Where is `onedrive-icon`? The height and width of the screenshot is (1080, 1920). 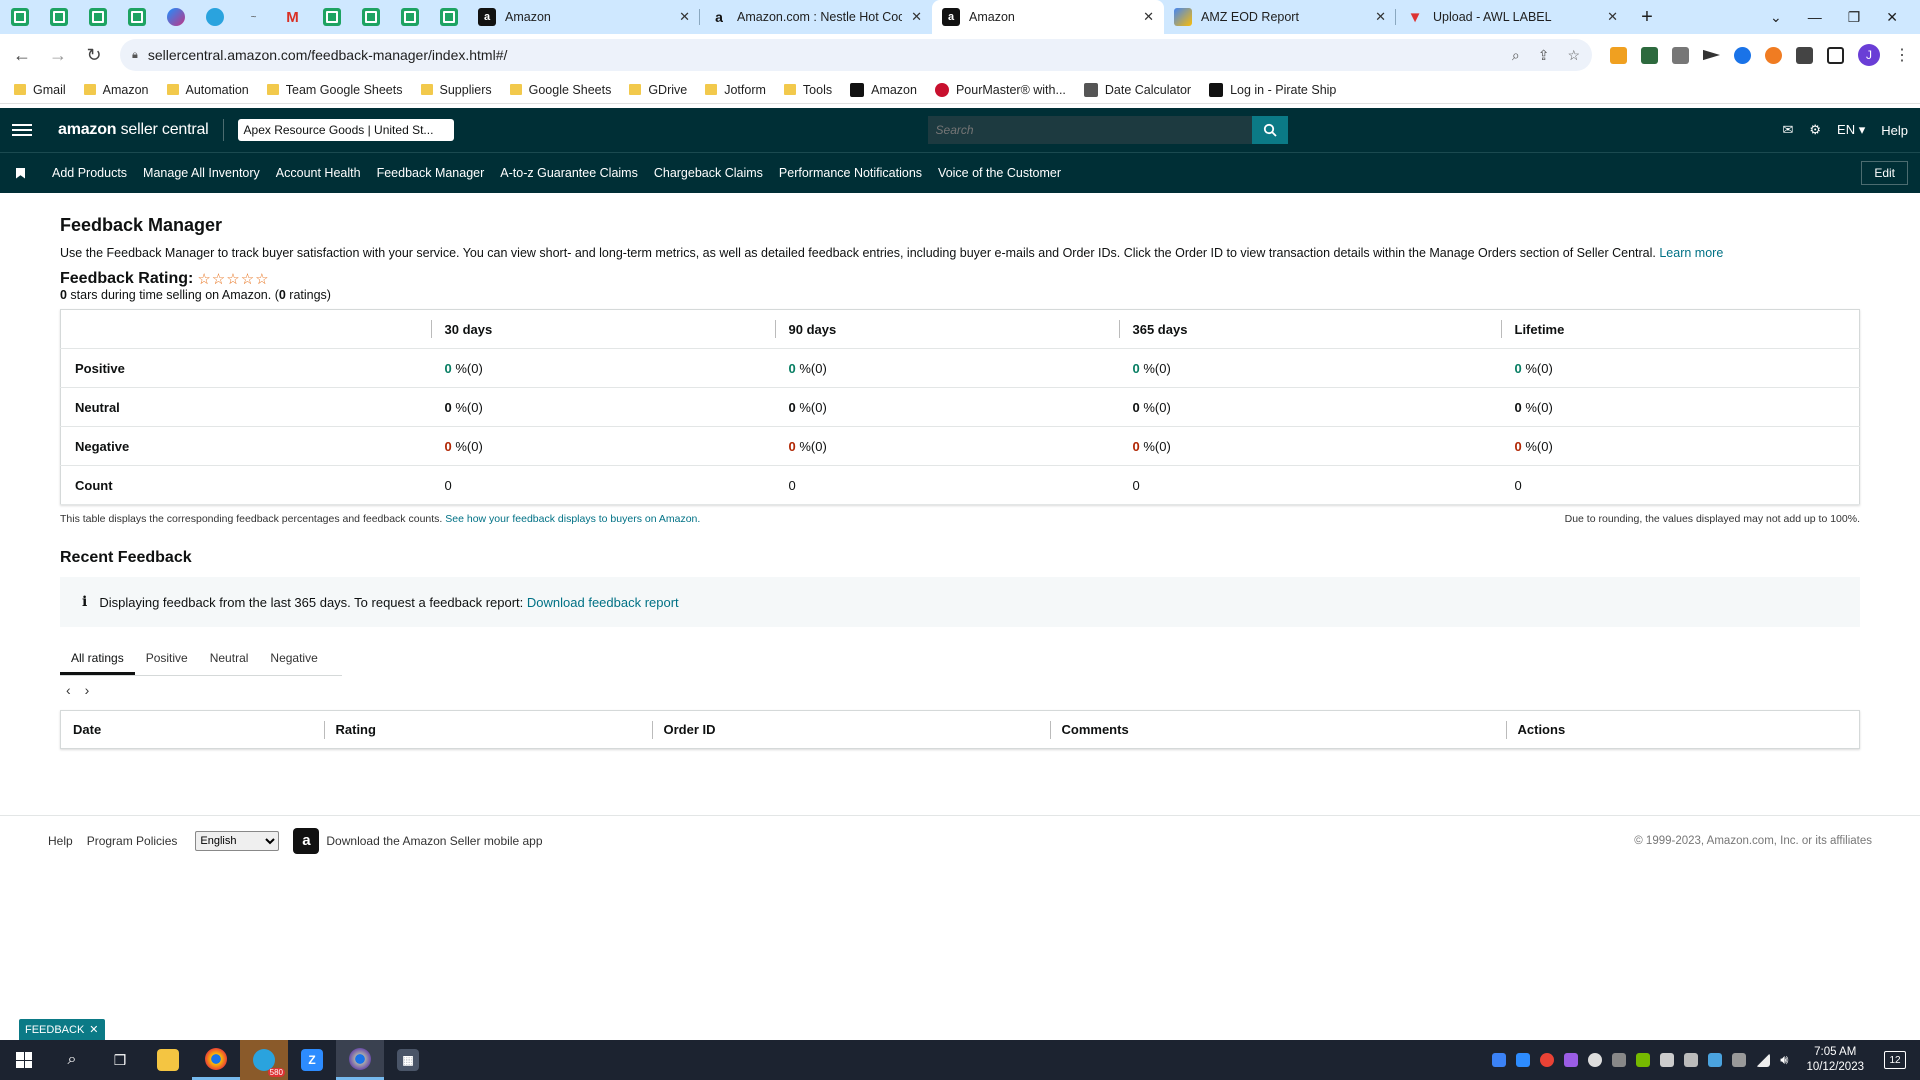
onedrive-icon is located at coordinates (1595, 1060).